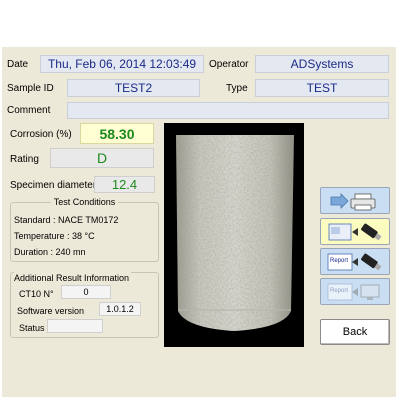  I want to click on save-to-usb-button, so click(355, 231).